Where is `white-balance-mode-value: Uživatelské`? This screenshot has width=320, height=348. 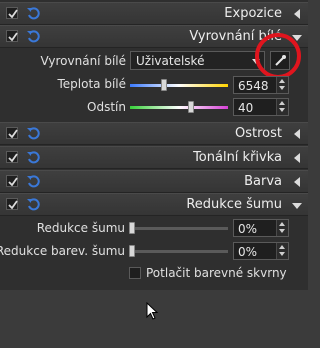 white-balance-mode-value: Uživatelské is located at coordinates (170, 61).